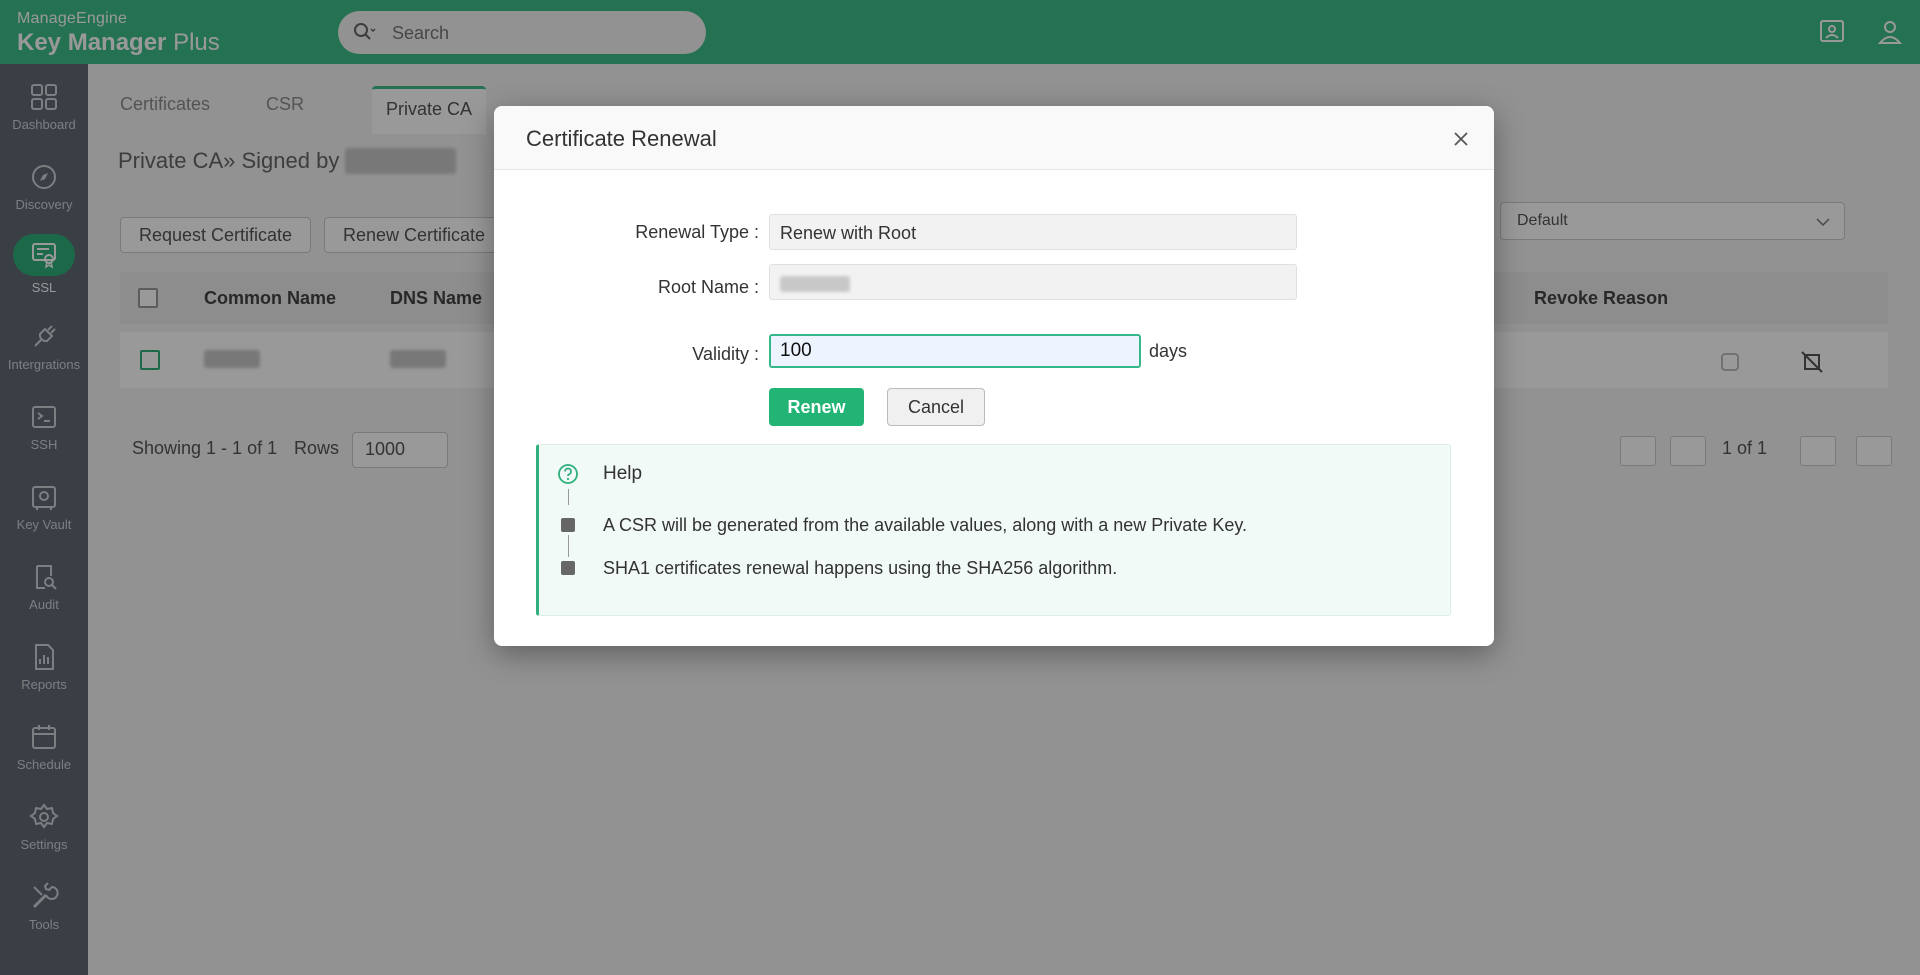 The width and height of the screenshot is (1920, 975). I want to click on root-name-field: testoneroot, so click(1033, 282).